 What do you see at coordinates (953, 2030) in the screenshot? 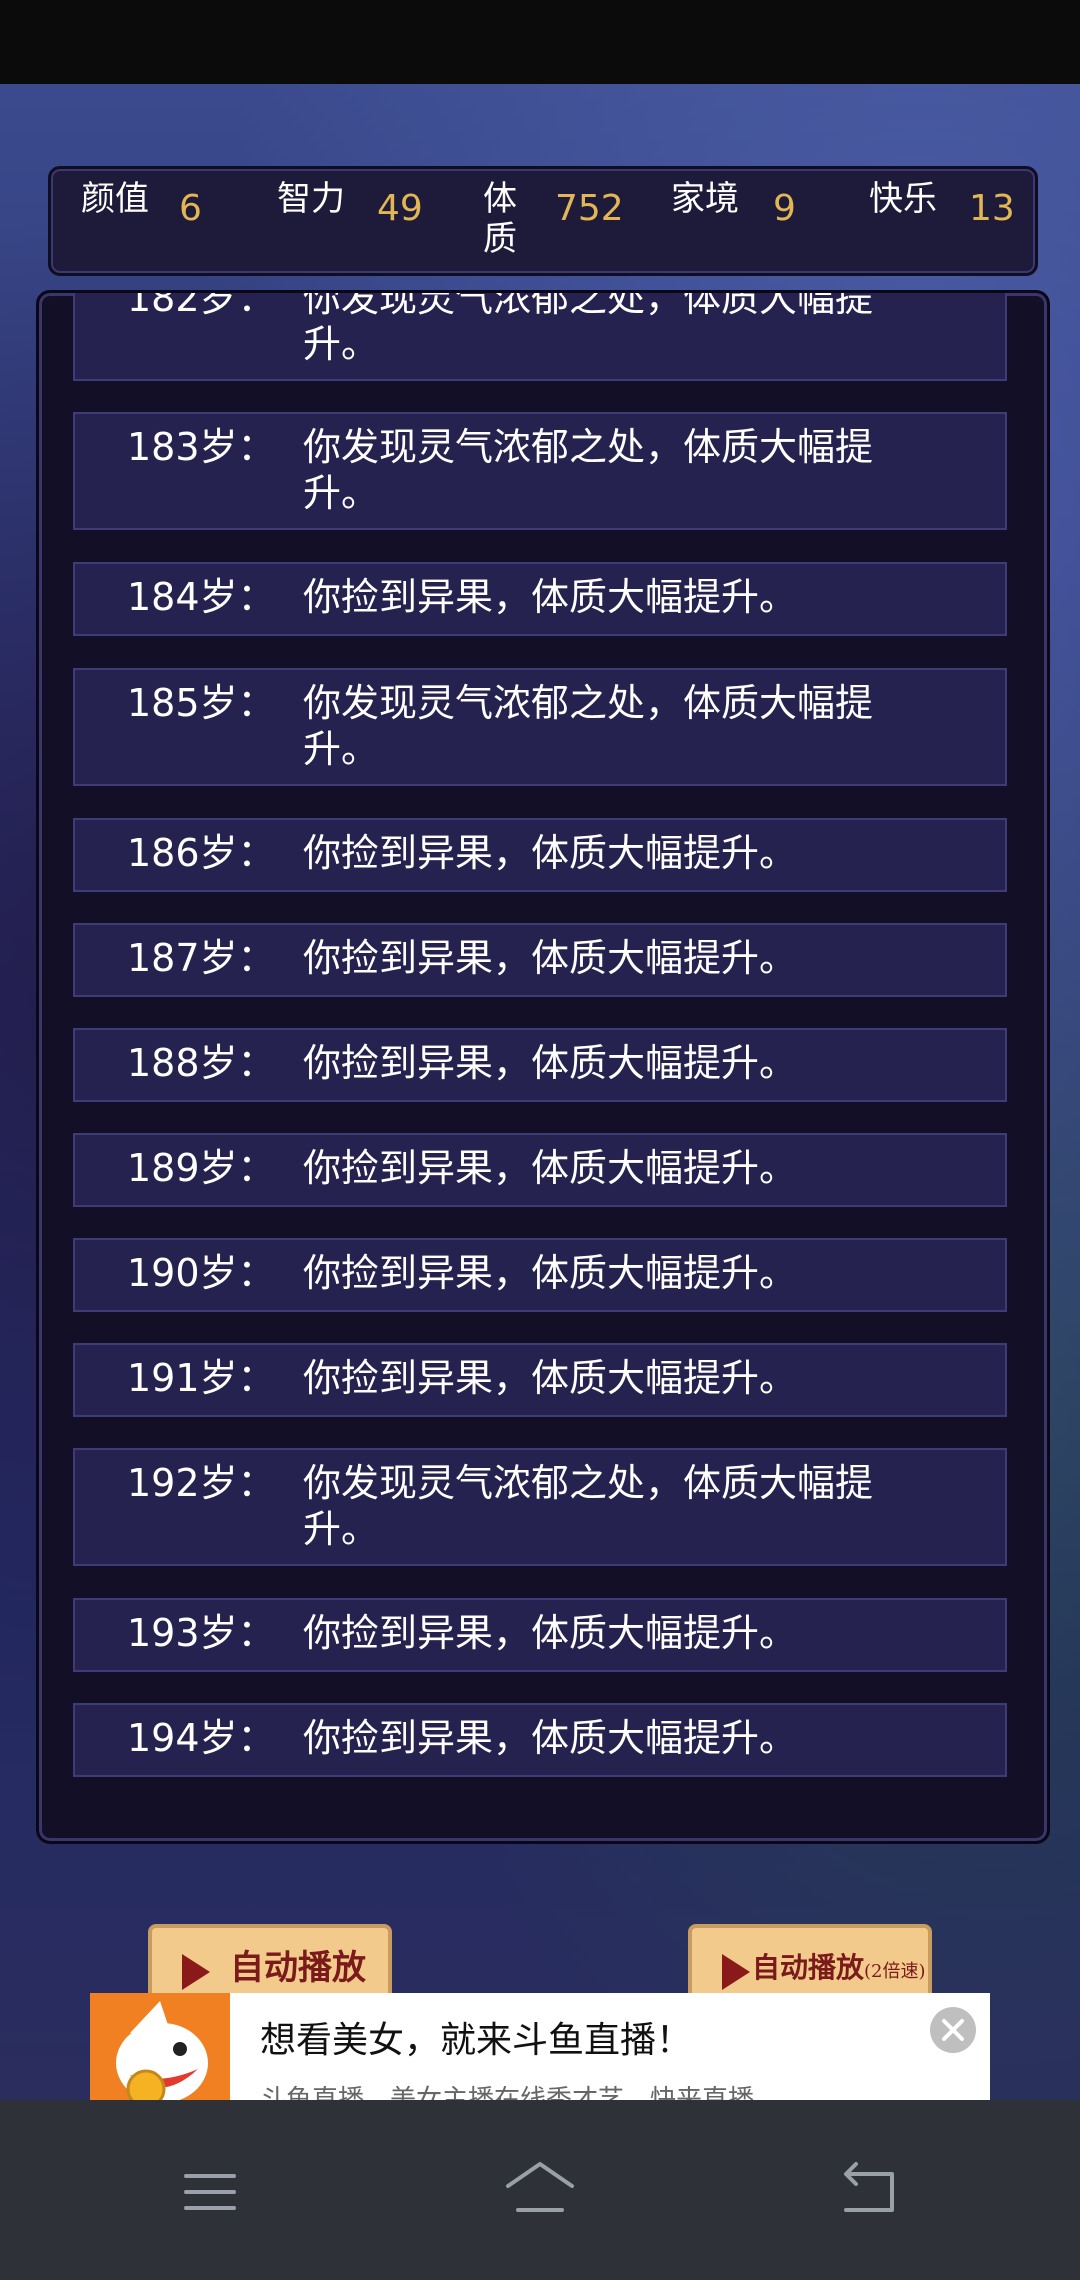
I see `close-icon` at bounding box center [953, 2030].